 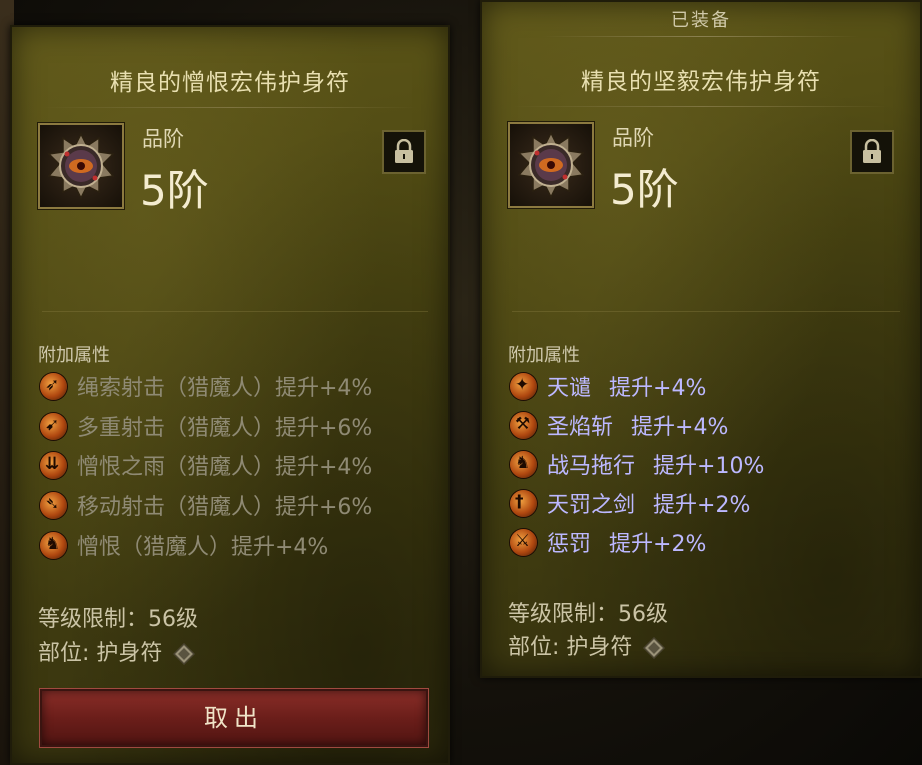 I want to click on affix-skill-name: 圣焰斩, so click(x=580, y=427).